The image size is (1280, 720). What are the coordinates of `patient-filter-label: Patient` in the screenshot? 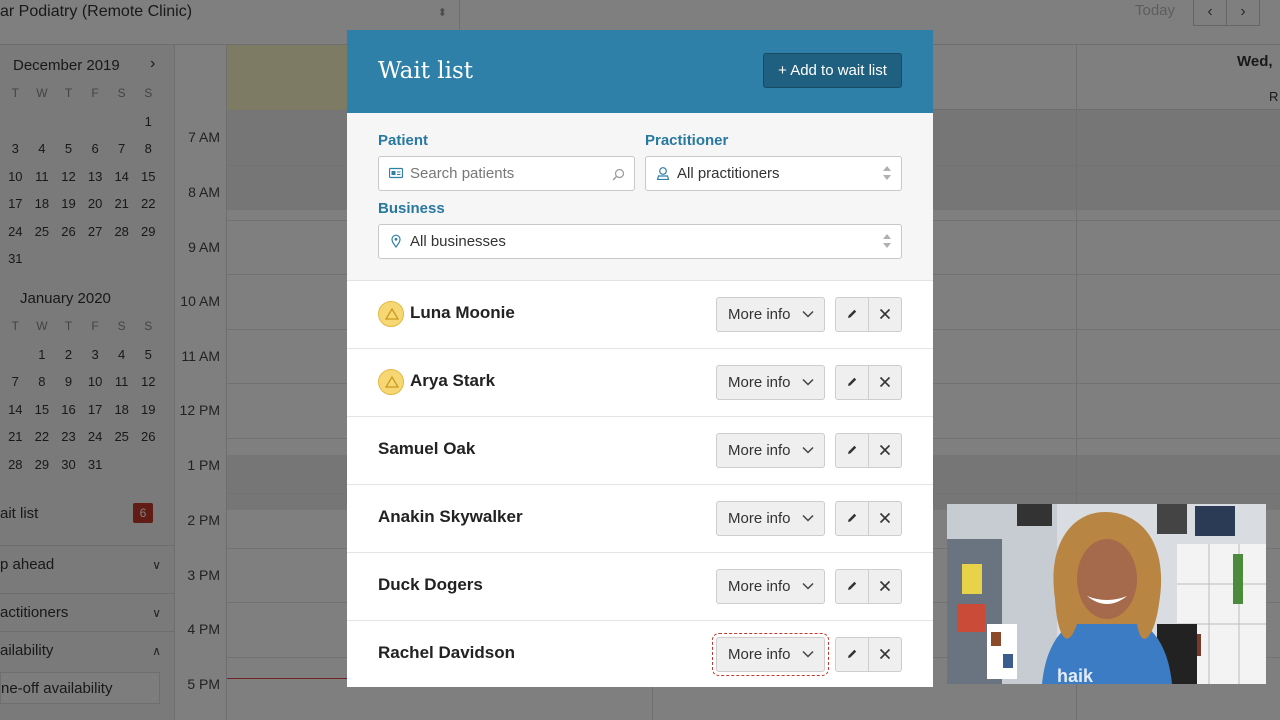 It's located at (403, 140).